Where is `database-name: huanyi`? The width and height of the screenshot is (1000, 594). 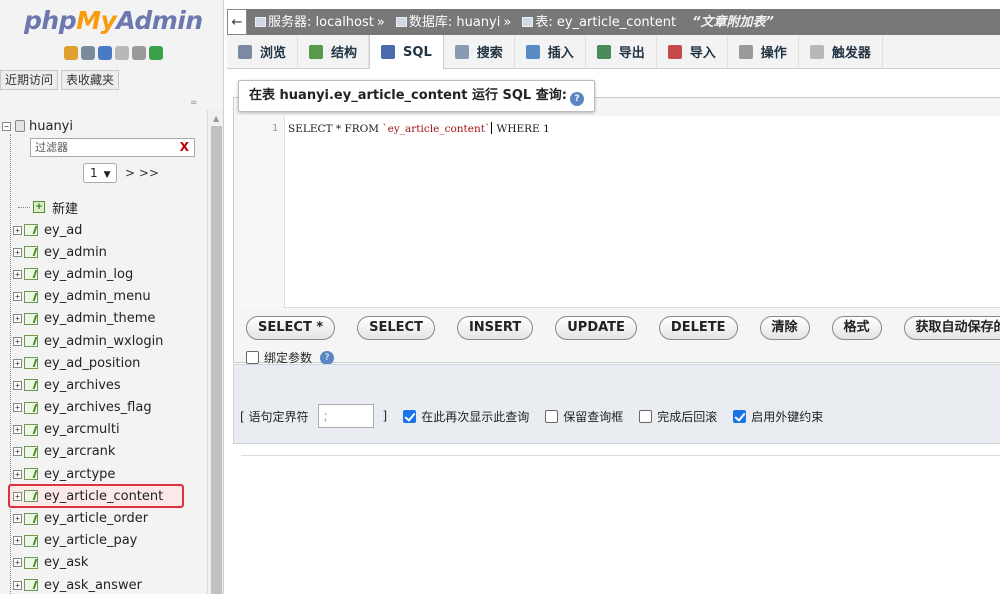 database-name: huanyi is located at coordinates (51, 126).